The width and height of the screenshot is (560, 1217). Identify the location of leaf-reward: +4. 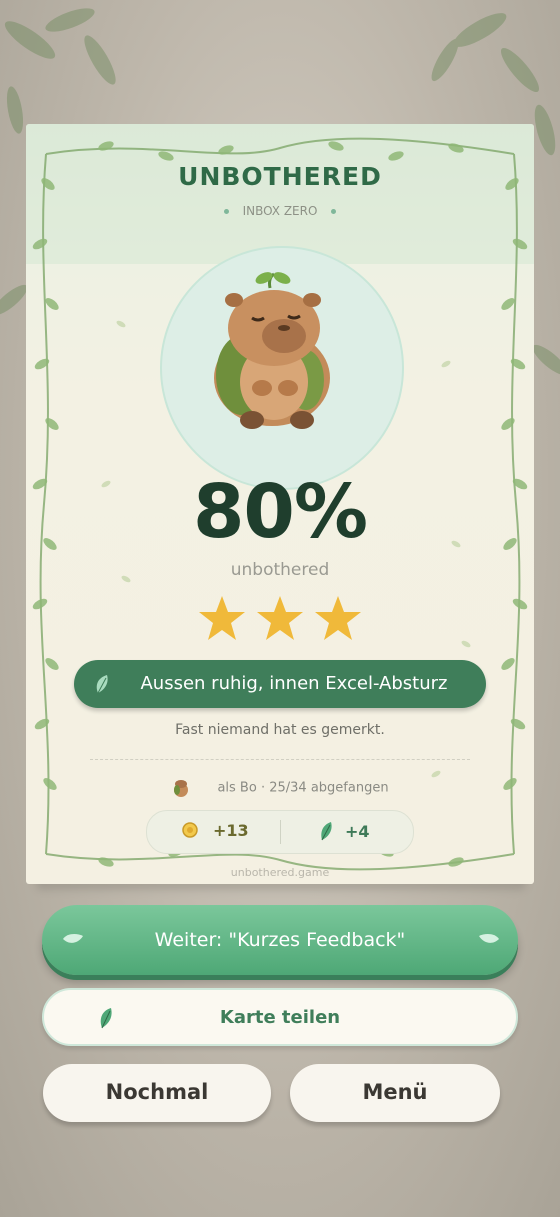
(344, 831).